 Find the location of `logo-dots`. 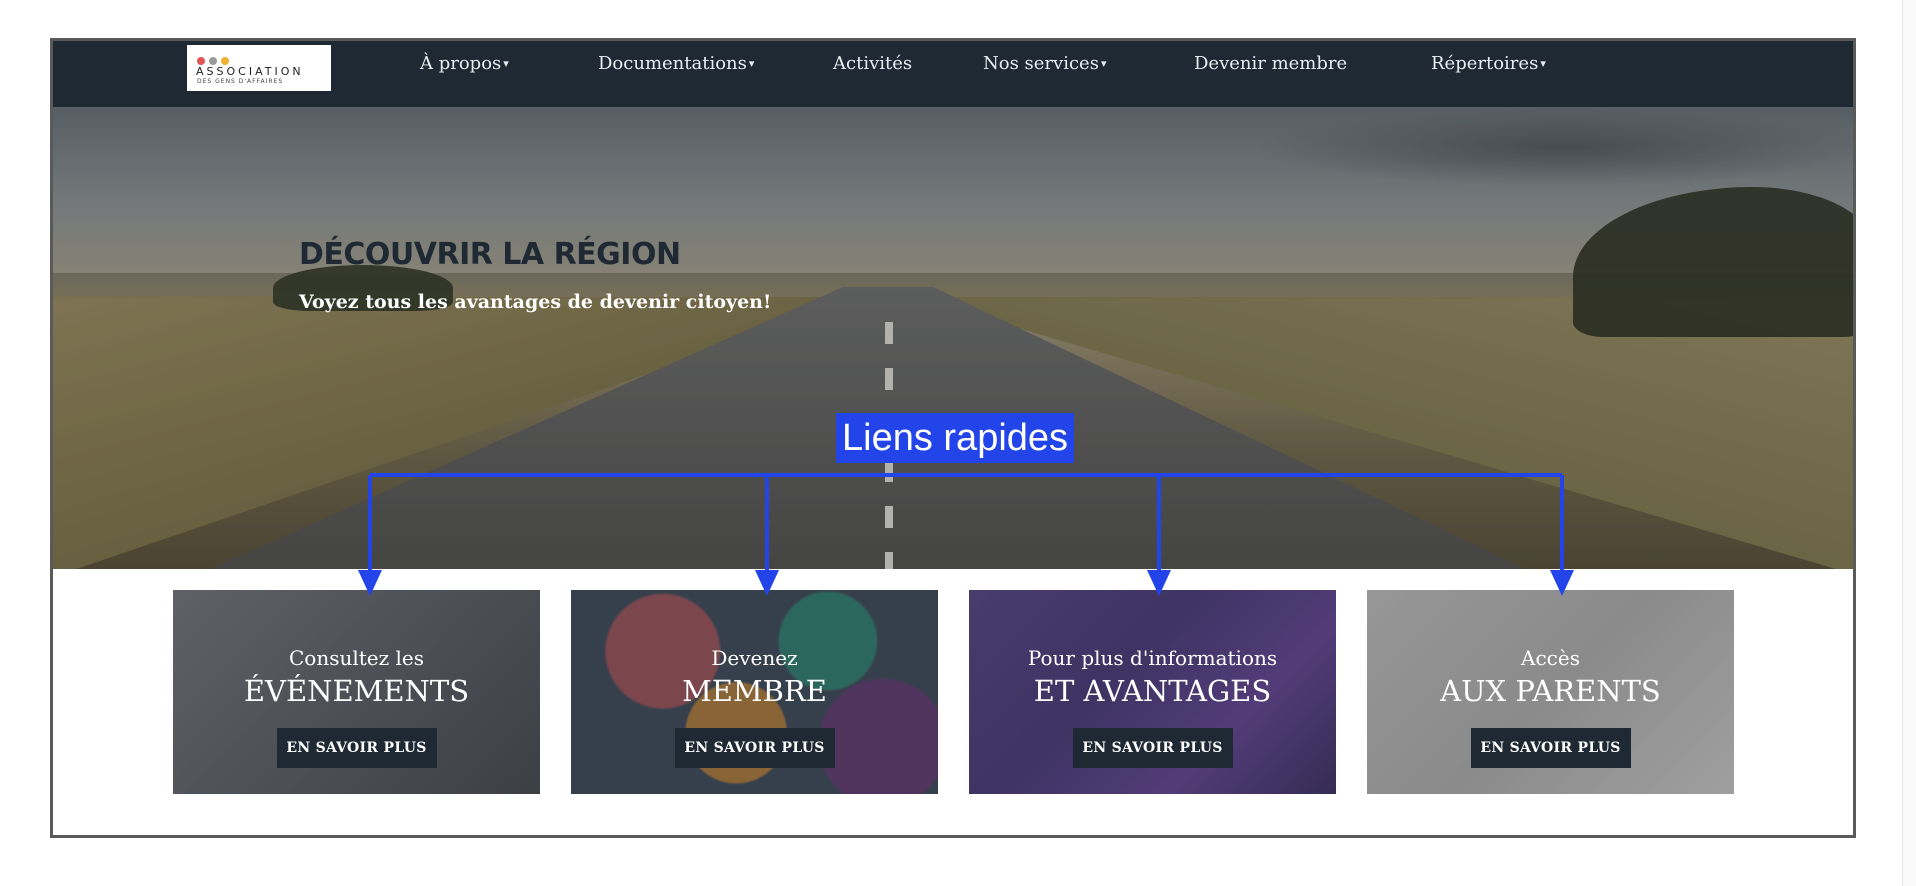

logo-dots is located at coordinates (215, 57).